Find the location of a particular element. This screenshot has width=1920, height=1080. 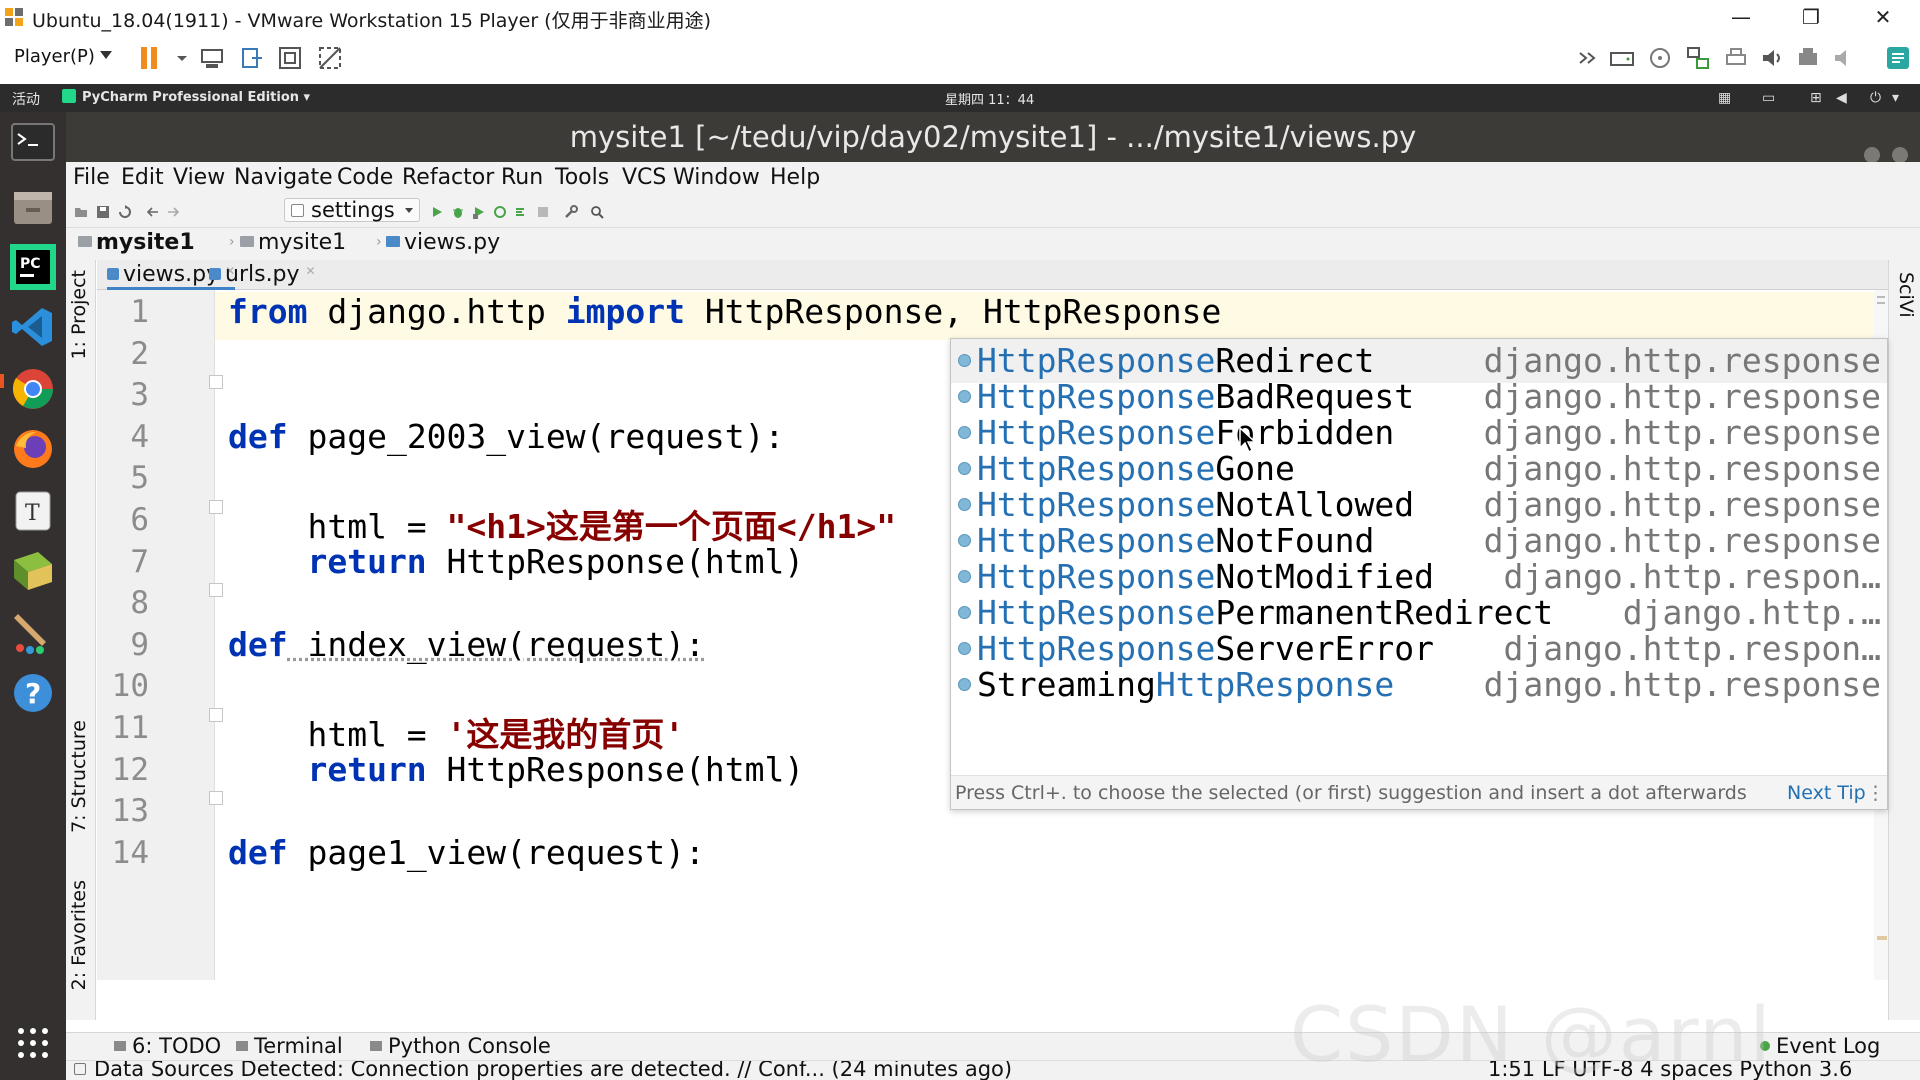

breadcrumb-project: mysite1 is located at coordinates (136, 242).